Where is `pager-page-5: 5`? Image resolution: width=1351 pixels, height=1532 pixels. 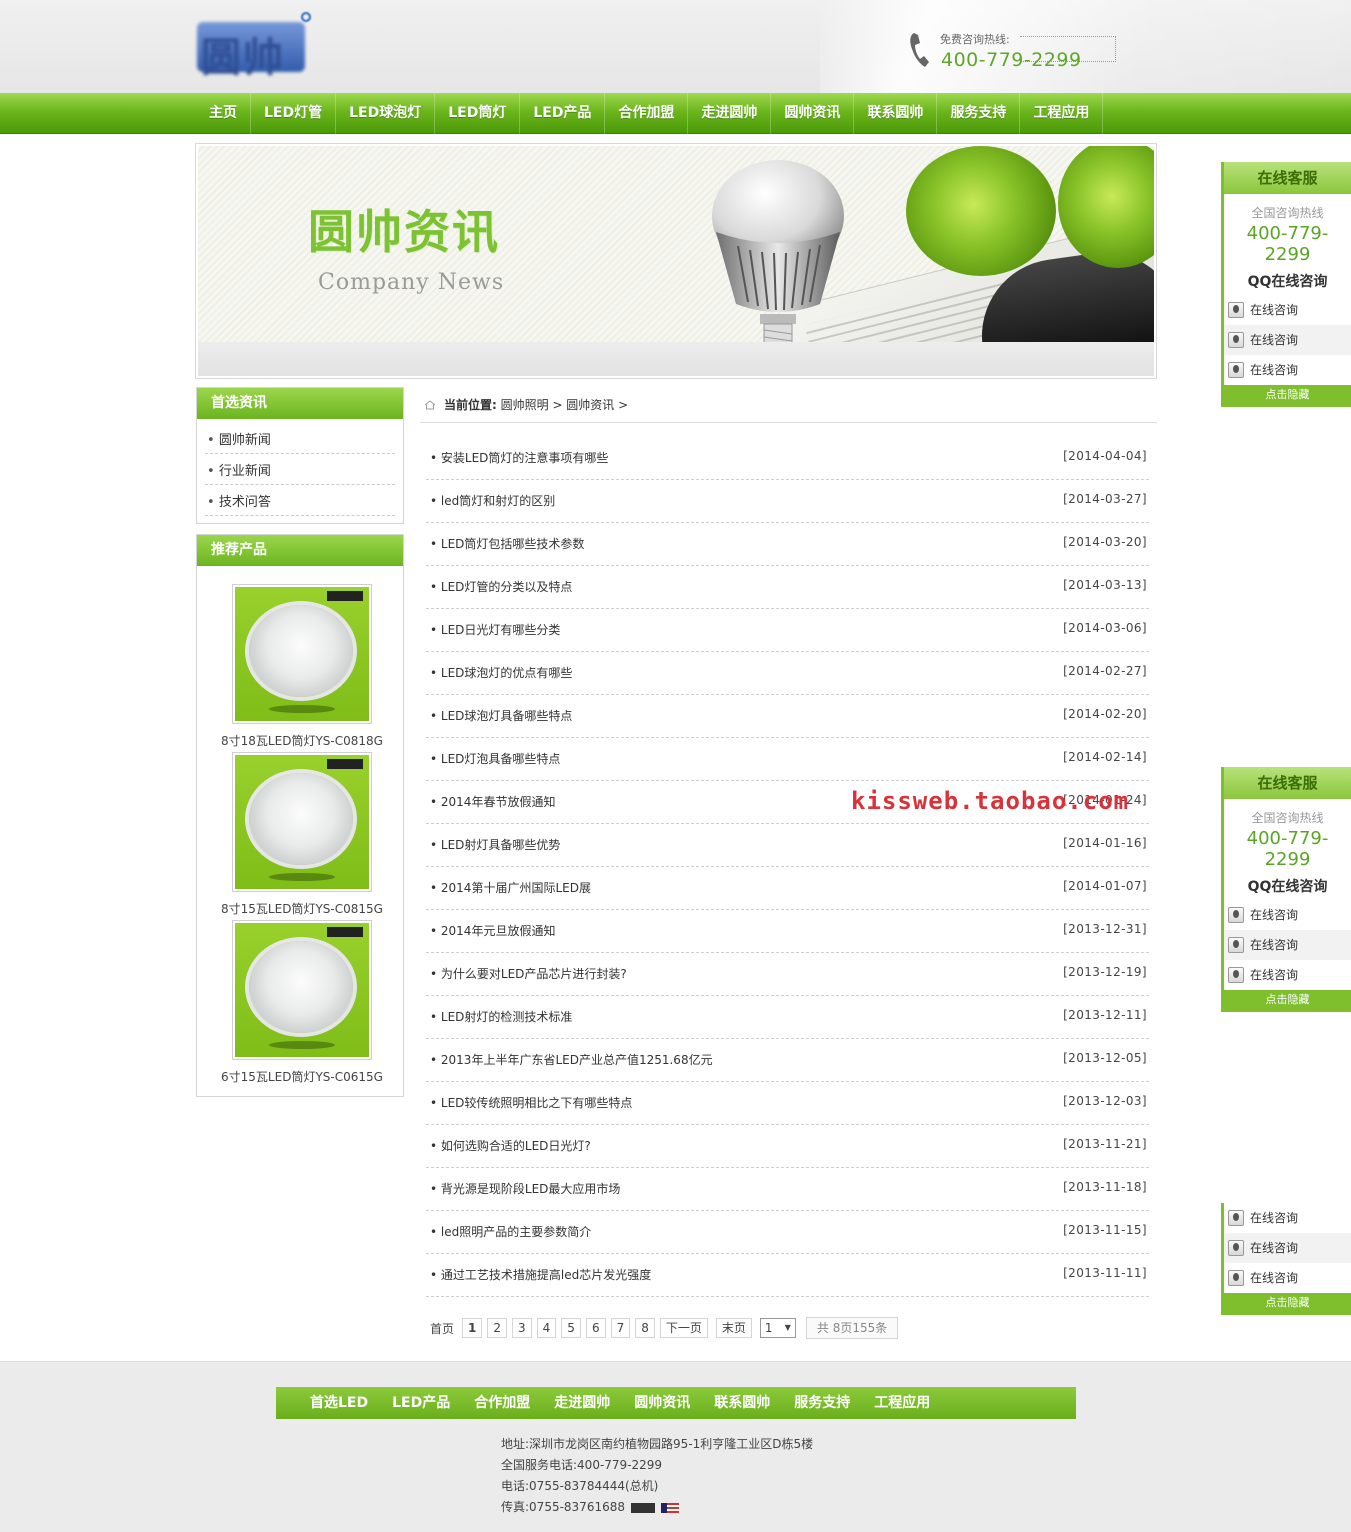
pager-page-5: 5 is located at coordinates (571, 1328).